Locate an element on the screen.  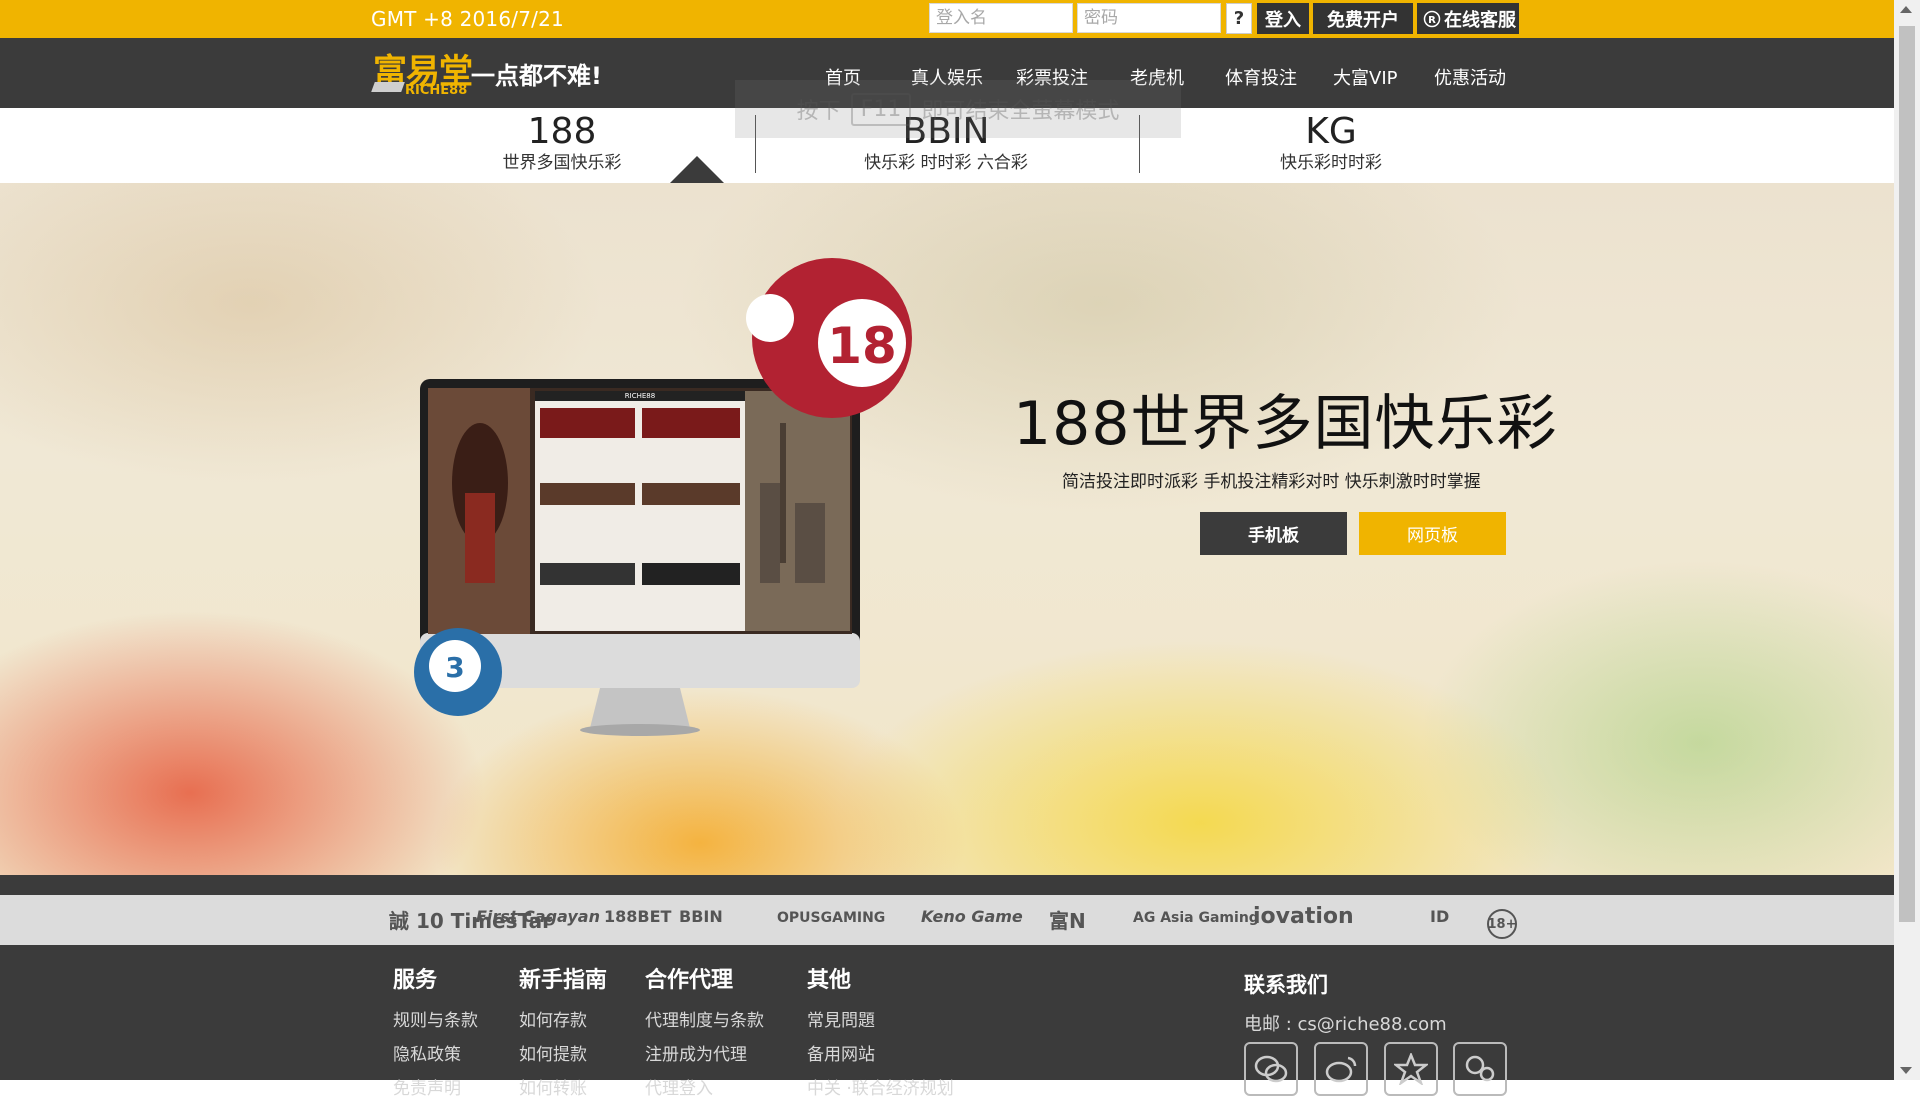
weibo-icon is located at coordinates (1341, 1069).